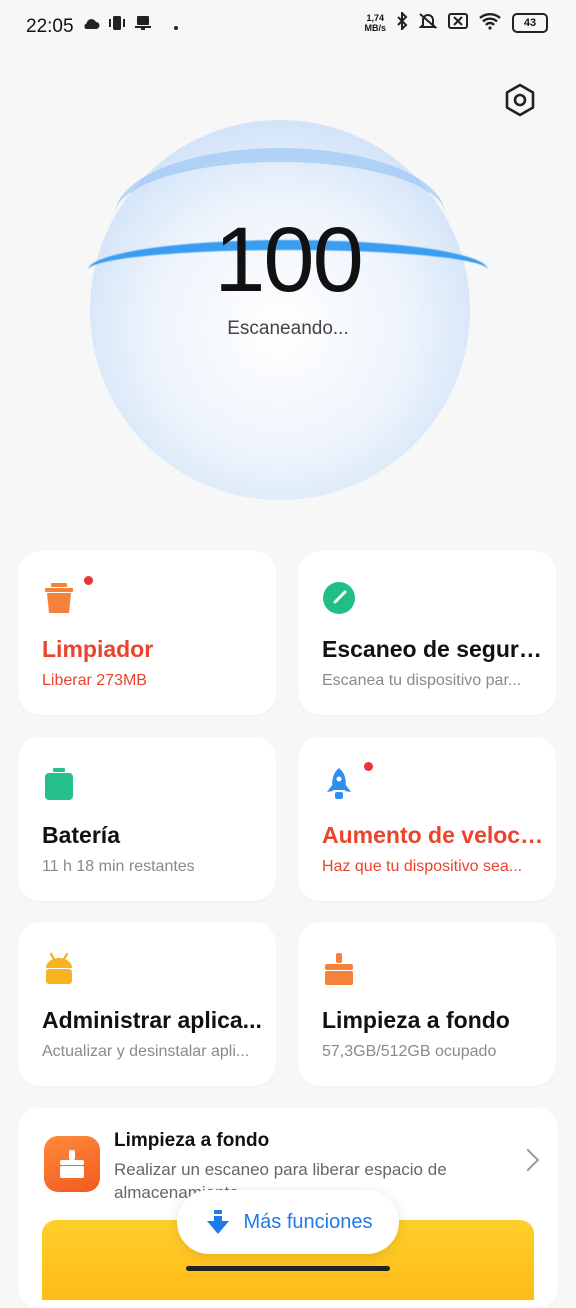  Describe the element at coordinates (416, 1020) in the screenshot. I see `card-title: Limpieza a fondo` at that location.